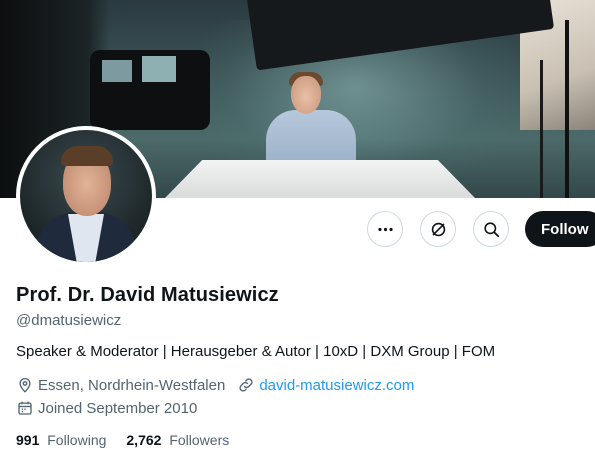 The image size is (595, 454). I want to click on following-link: 991 Following, so click(61, 440).